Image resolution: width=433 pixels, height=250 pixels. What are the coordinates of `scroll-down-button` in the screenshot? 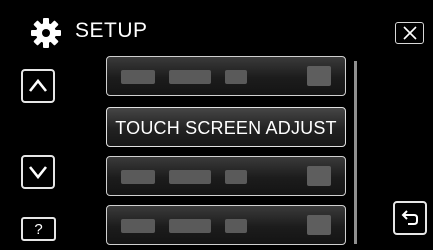 It's located at (38, 172).